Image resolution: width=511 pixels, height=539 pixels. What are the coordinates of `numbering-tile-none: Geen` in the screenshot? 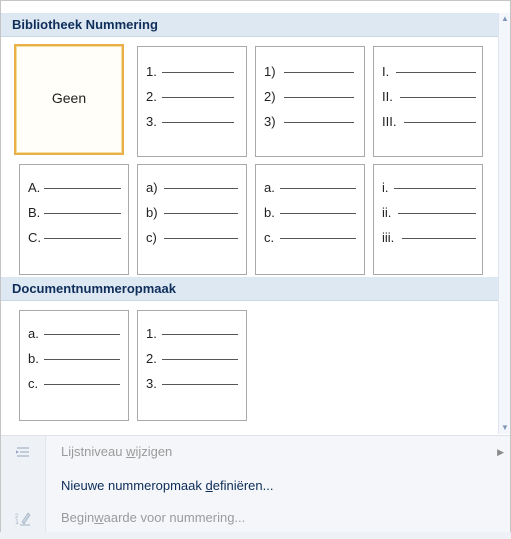 It's located at (69, 99).